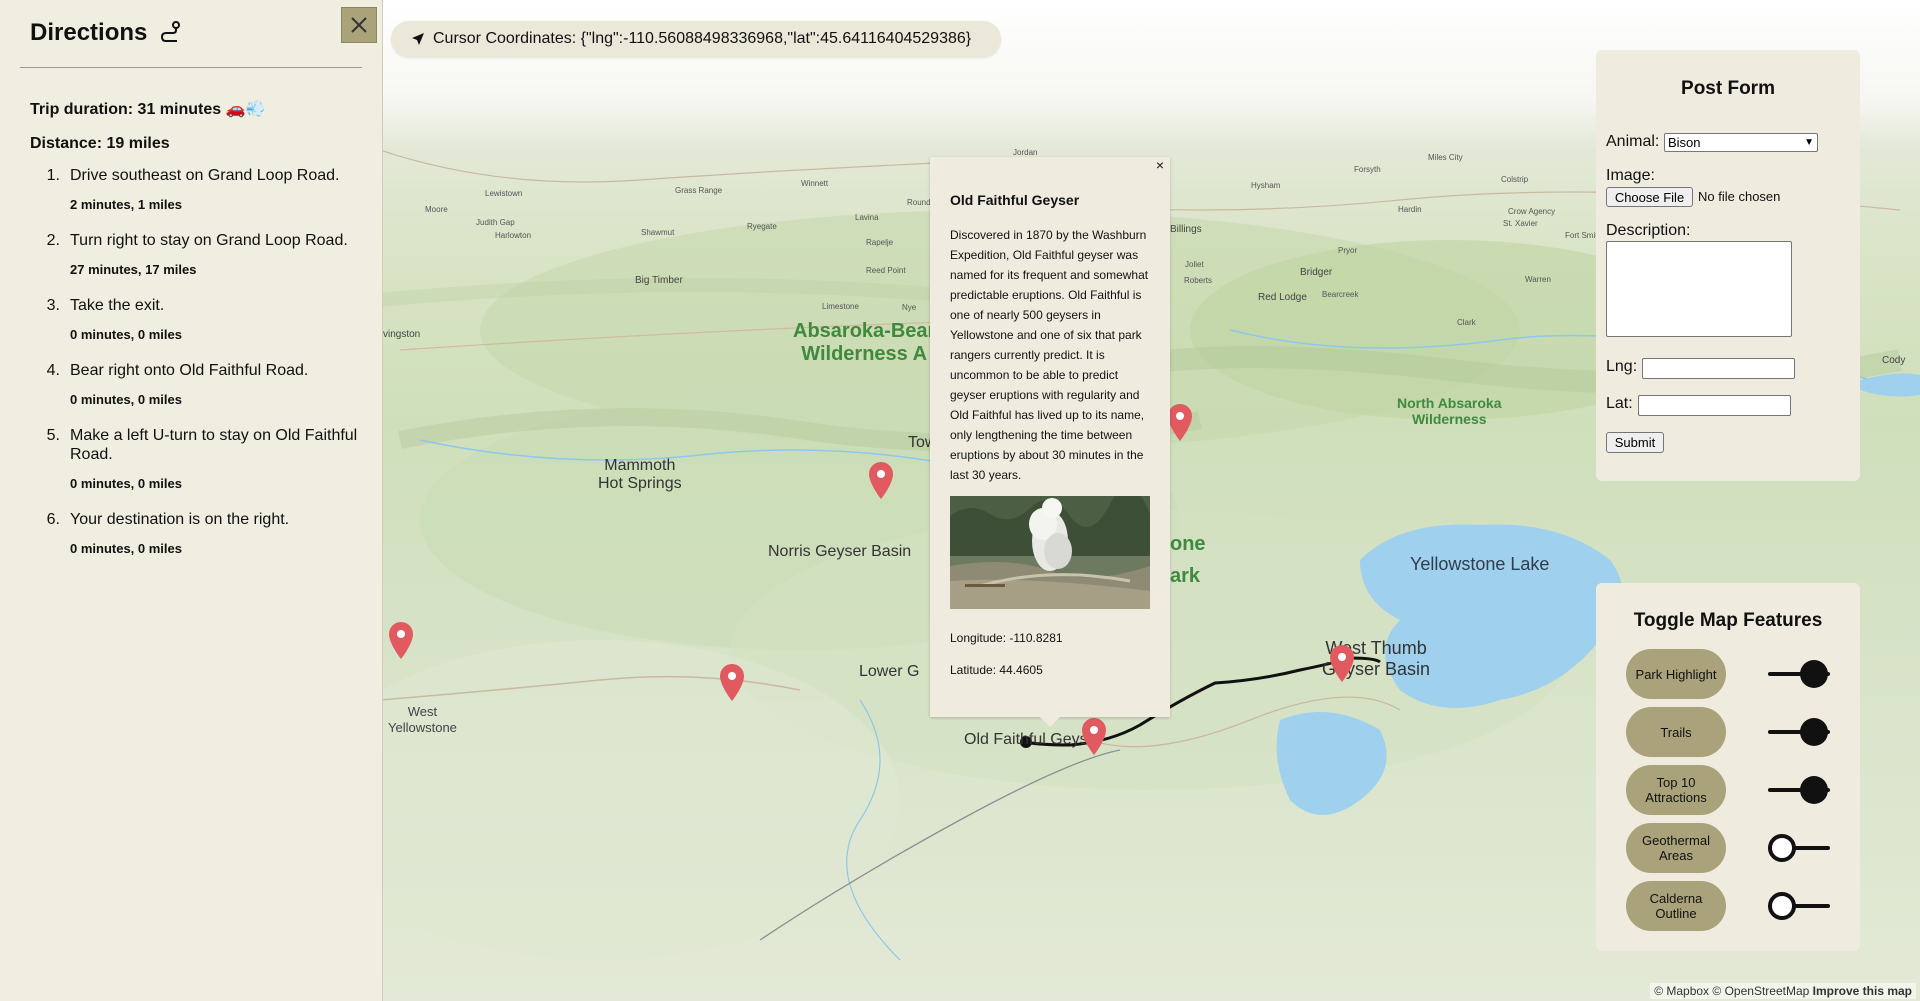 The image size is (1920, 1001). Describe the element at coordinates (53, 435) in the screenshot. I see `step-number: 5.` at that location.